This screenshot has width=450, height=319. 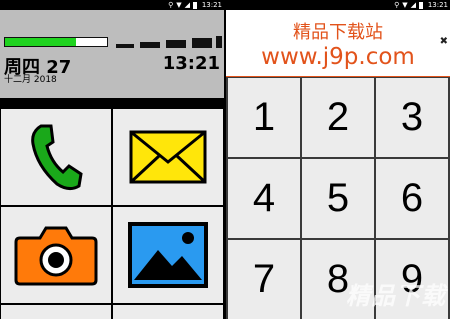 I want to click on messages-tile, so click(x=168, y=157).